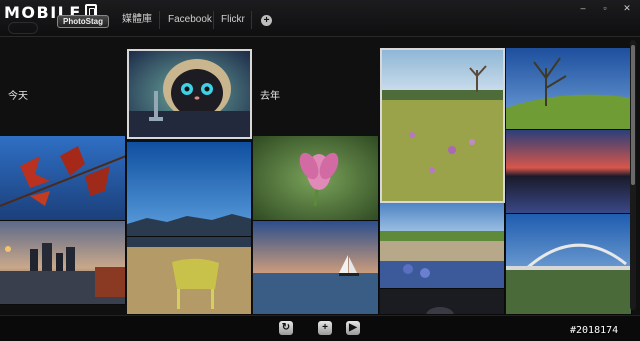 The width and height of the screenshot is (640, 341). Describe the element at coordinates (633, 115) in the screenshot. I see `scrollbar-thumb` at that location.